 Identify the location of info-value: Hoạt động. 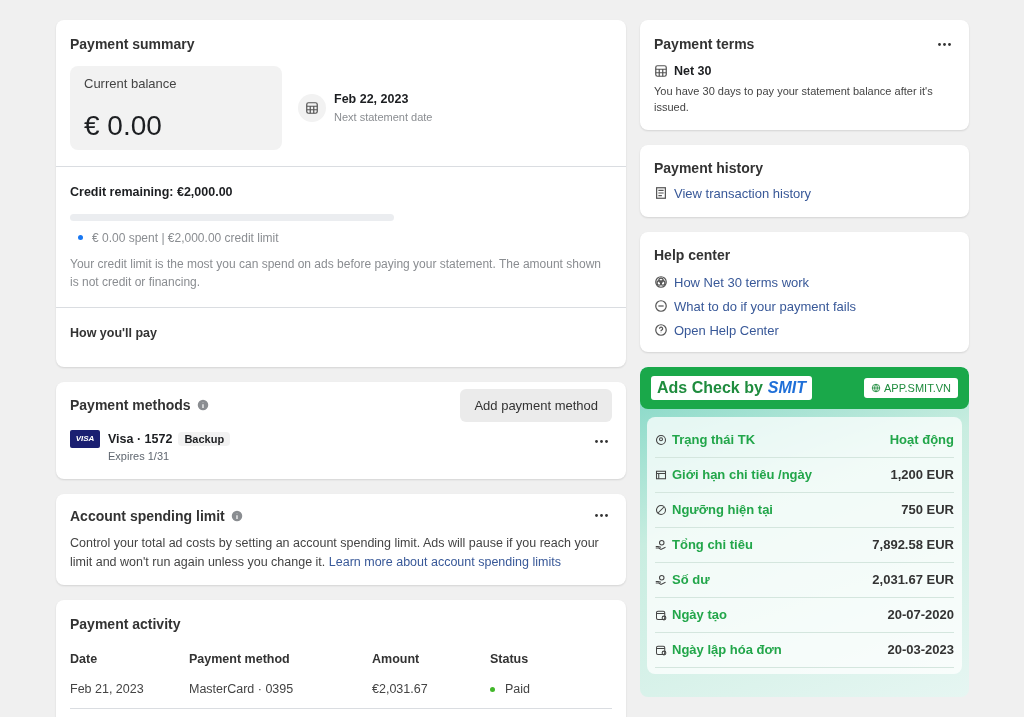
(921, 440).